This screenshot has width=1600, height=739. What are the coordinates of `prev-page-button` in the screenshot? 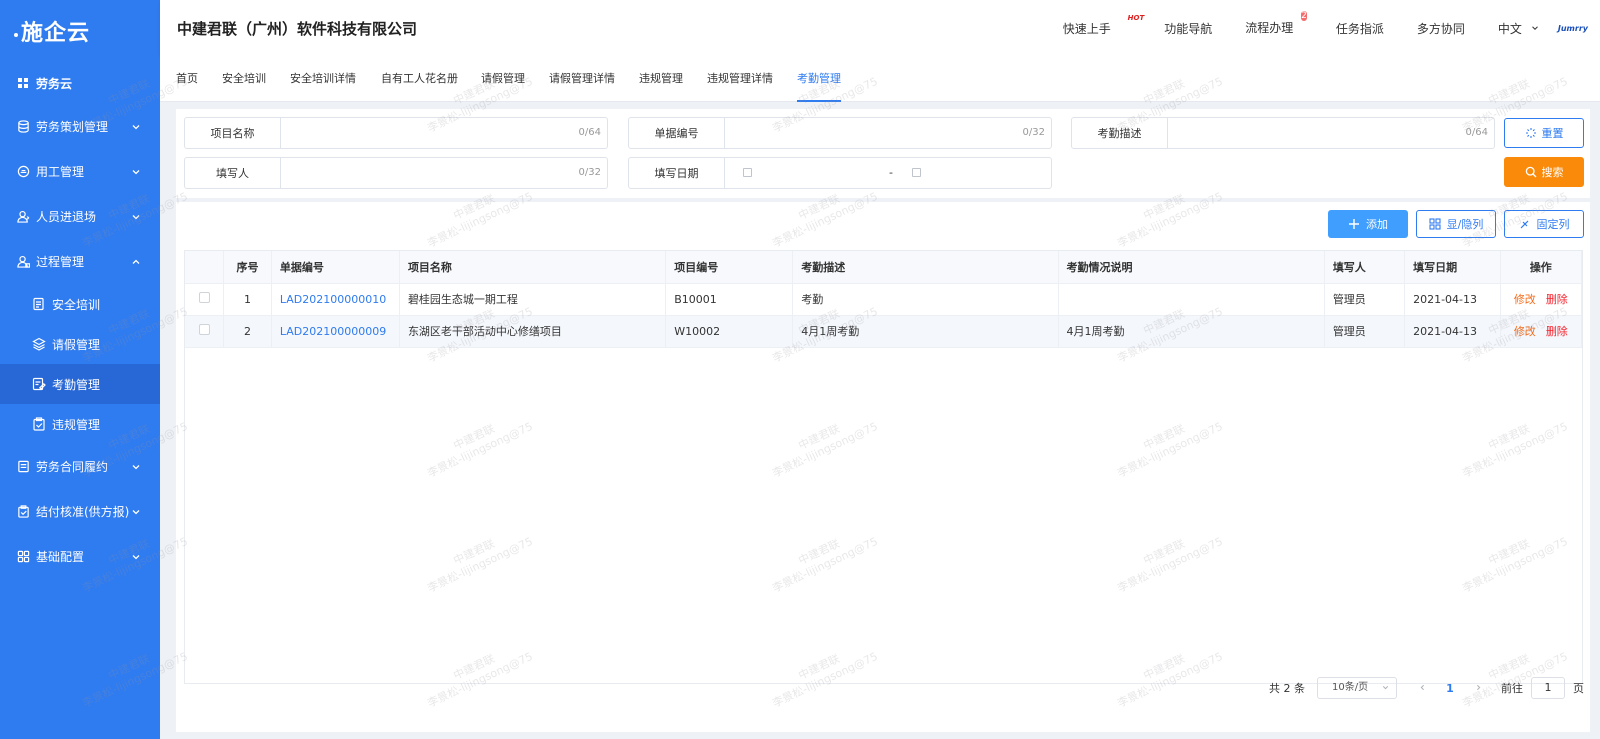 It's located at (1422, 688).